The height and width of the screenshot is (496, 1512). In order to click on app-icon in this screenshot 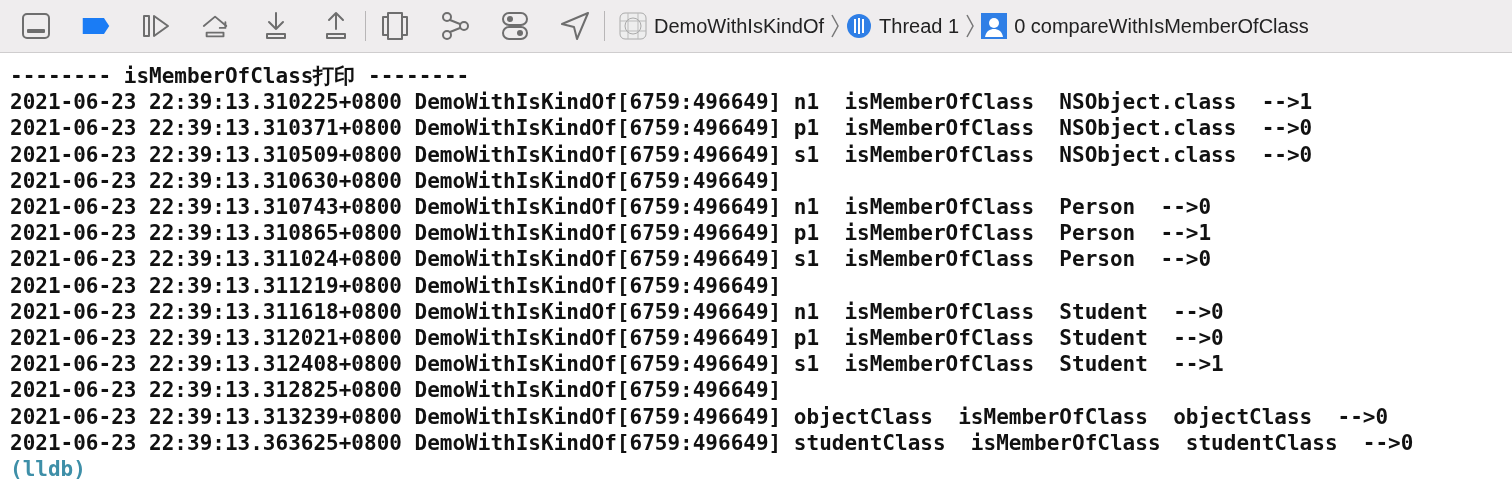, I will do `click(633, 26)`.